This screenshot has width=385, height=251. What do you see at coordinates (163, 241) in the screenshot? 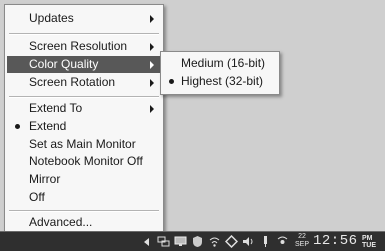
I see `network-icon` at bounding box center [163, 241].